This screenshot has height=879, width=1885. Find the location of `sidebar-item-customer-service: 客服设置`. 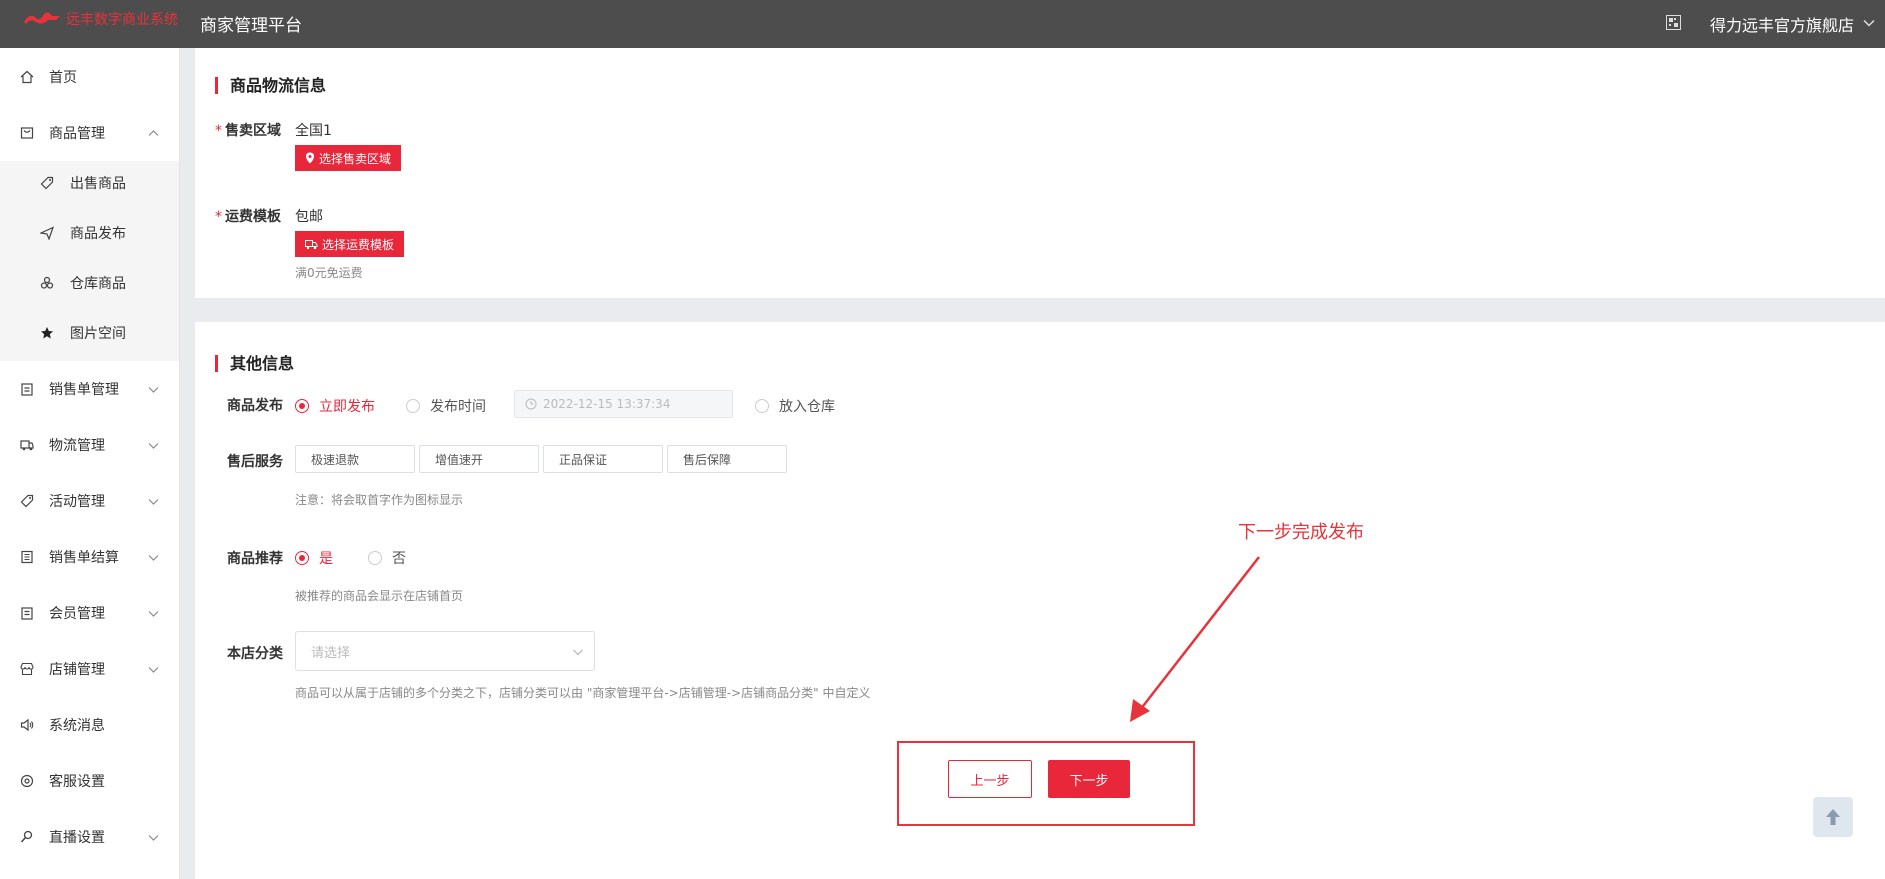

sidebar-item-customer-service: 客服设置 is located at coordinates (90, 781).